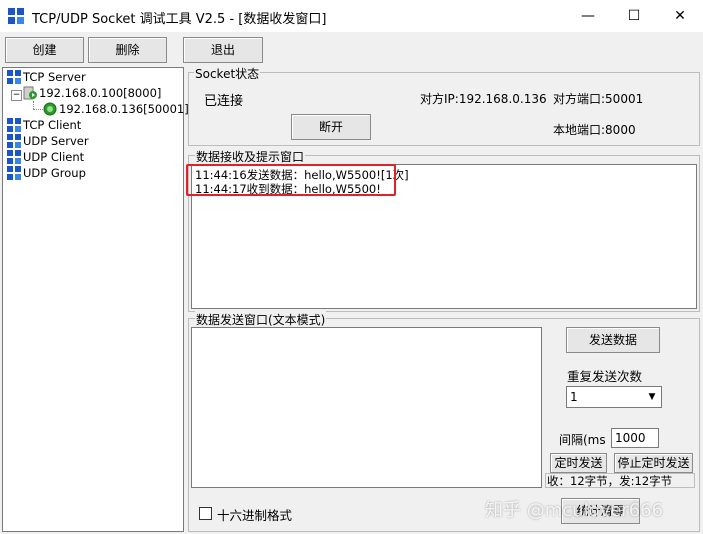 The image size is (703, 534). What do you see at coordinates (588, 16) in the screenshot?
I see `minimize-button: —` at bounding box center [588, 16].